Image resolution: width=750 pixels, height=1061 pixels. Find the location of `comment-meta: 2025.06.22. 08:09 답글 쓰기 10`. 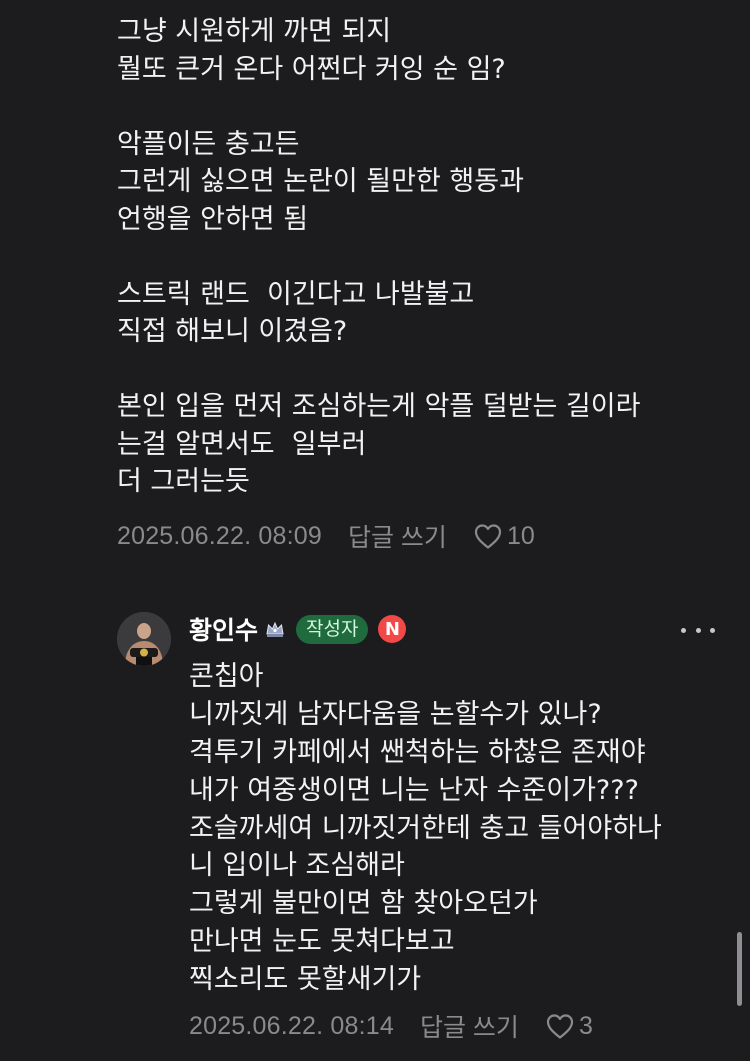

comment-meta: 2025.06.22. 08:09 답글 쓰기 10 is located at coordinates (326, 536).